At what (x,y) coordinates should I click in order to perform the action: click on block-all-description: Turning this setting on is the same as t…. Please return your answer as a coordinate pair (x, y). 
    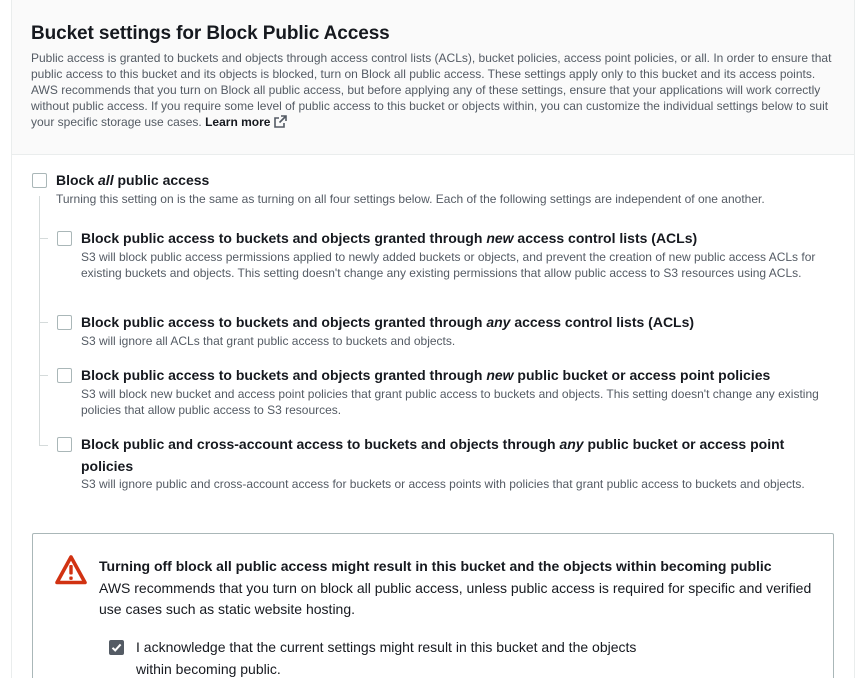
    Looking at the image, I should click on (410, 199).